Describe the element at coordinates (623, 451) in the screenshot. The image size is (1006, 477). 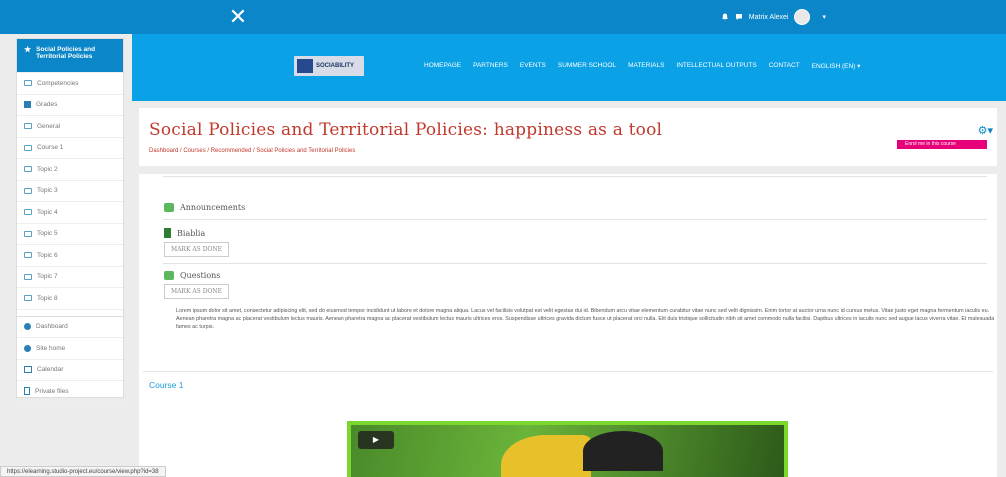
I see `toucan-head-image` at that location.